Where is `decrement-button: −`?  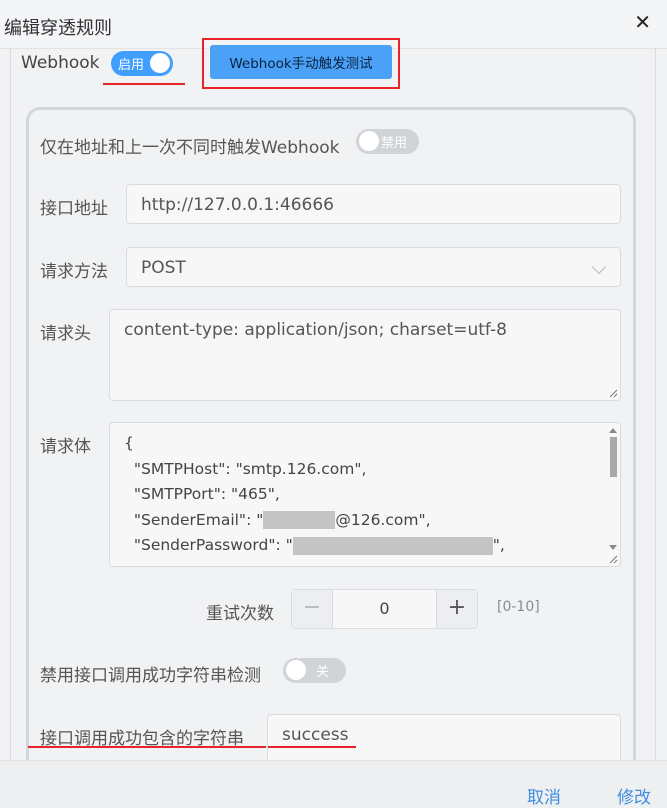 decrement-button: − is located at coordinates (312, 609).